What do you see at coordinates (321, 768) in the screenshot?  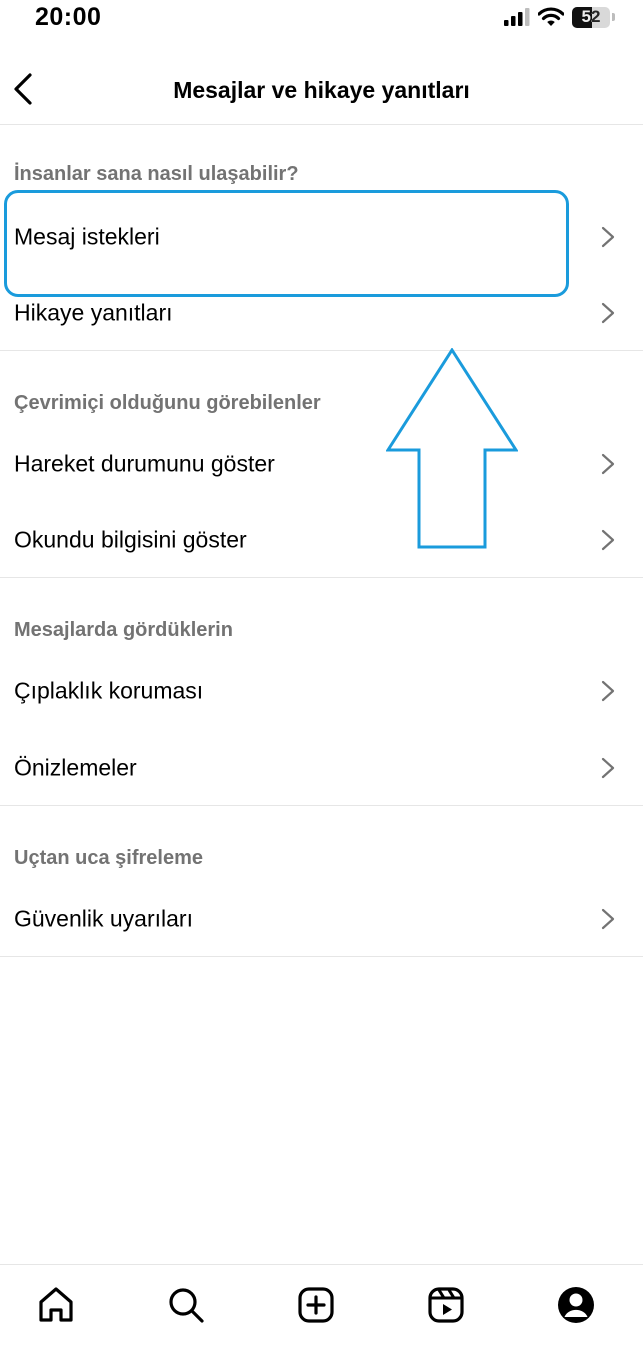 I see `row-previews: Önizlemeler` at bounding box center [321, 768].